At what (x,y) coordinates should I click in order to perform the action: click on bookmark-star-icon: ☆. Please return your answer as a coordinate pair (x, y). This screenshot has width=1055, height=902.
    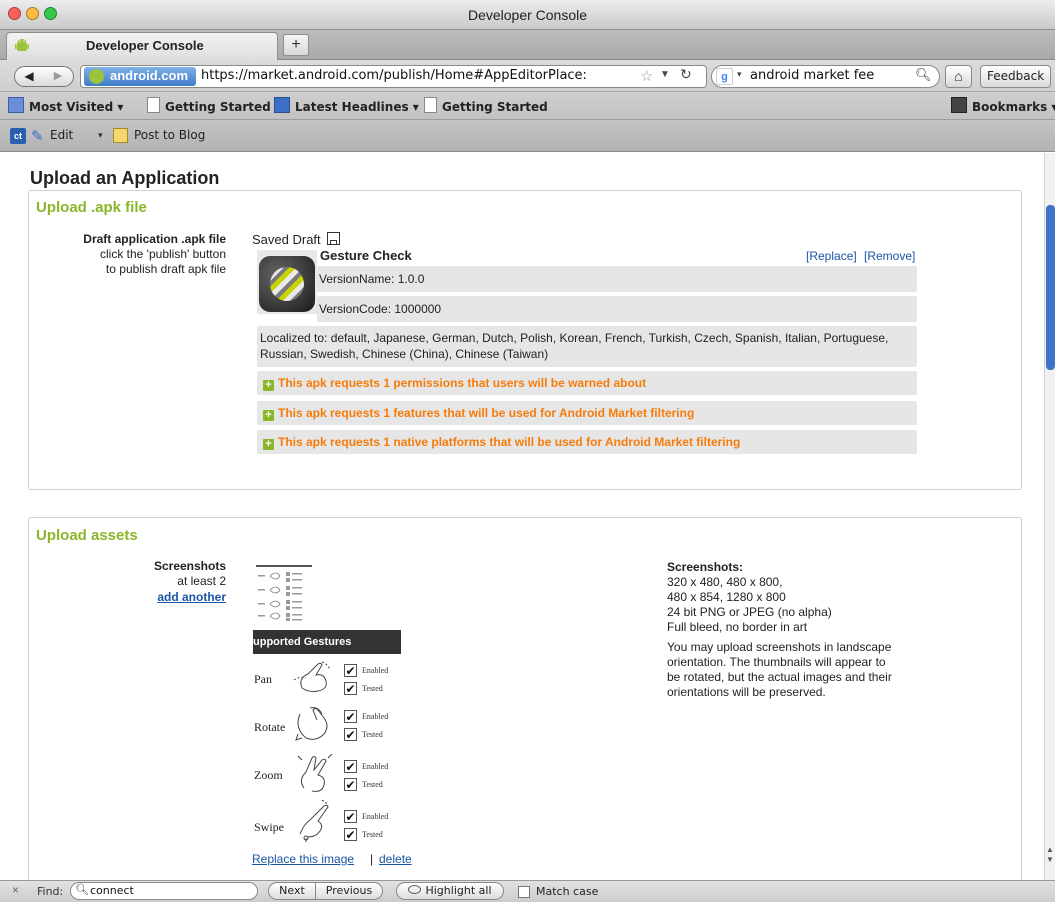
    Looking at the image, I should click on (646, 76).